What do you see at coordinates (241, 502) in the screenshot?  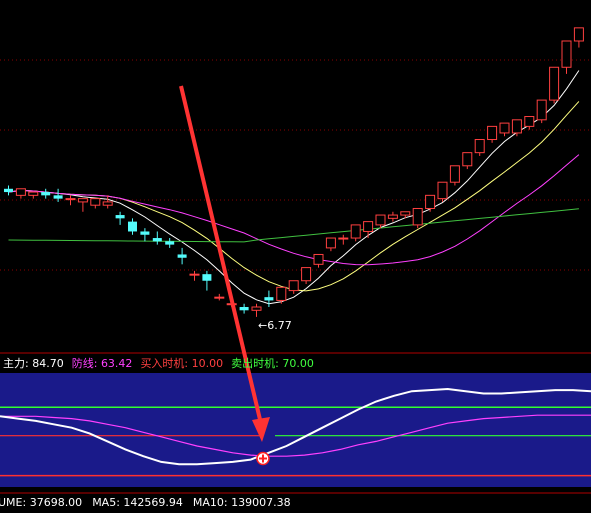 I see `volume-ma10: MA10: 139007.38` at bounding box center [241, 502].